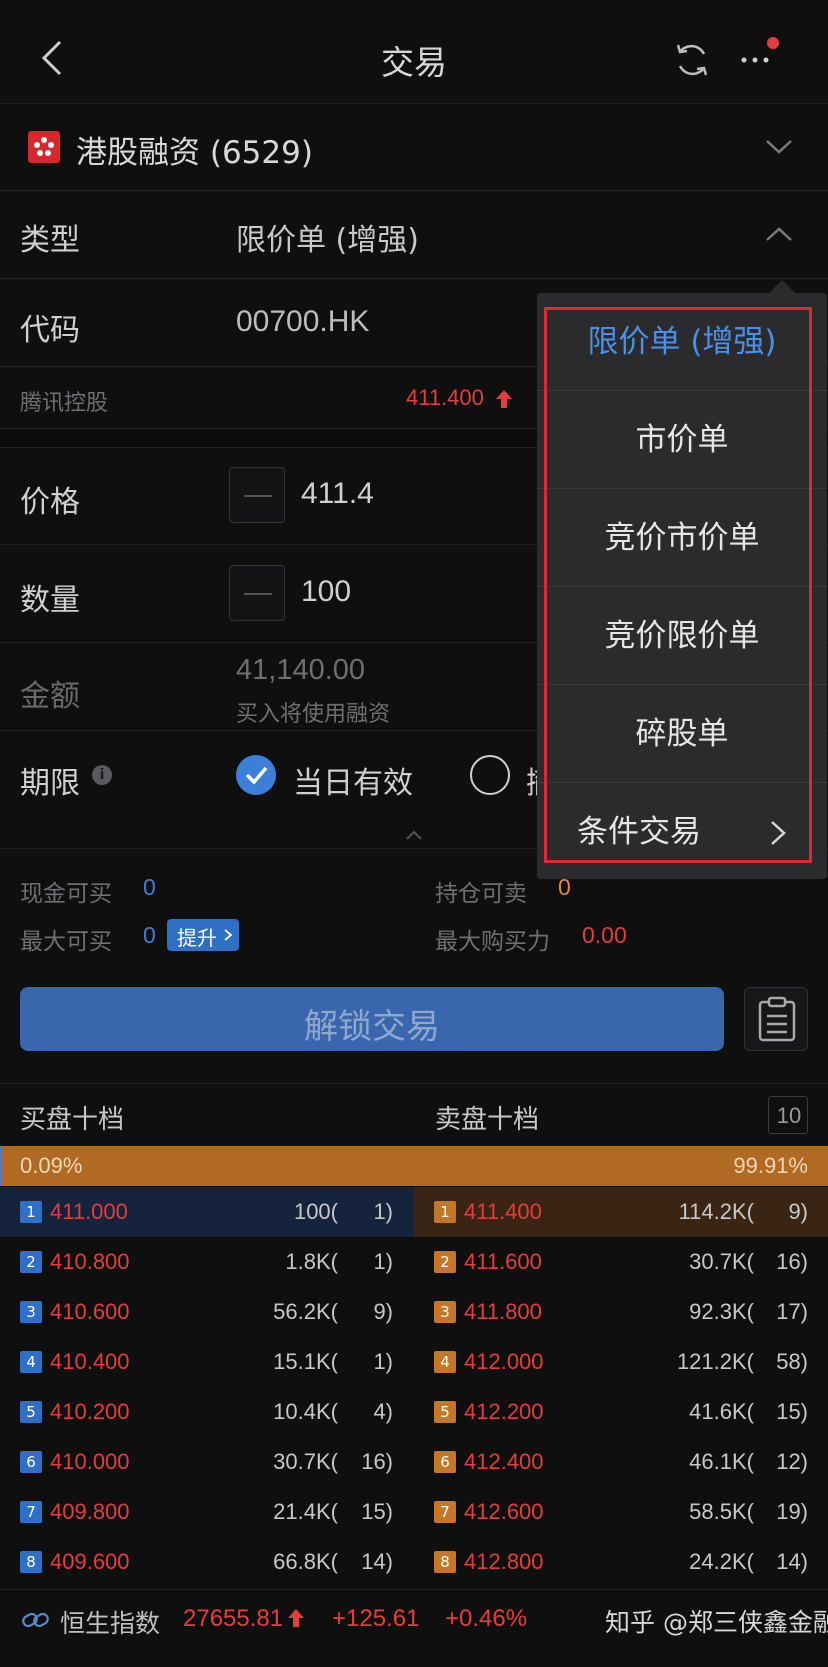 The image size is (828, 1667). What do you see at coordinates (311, 1261) in the screenshot?
I see `bid-qty: 1.8K(` at bounding box center [311, 1261].